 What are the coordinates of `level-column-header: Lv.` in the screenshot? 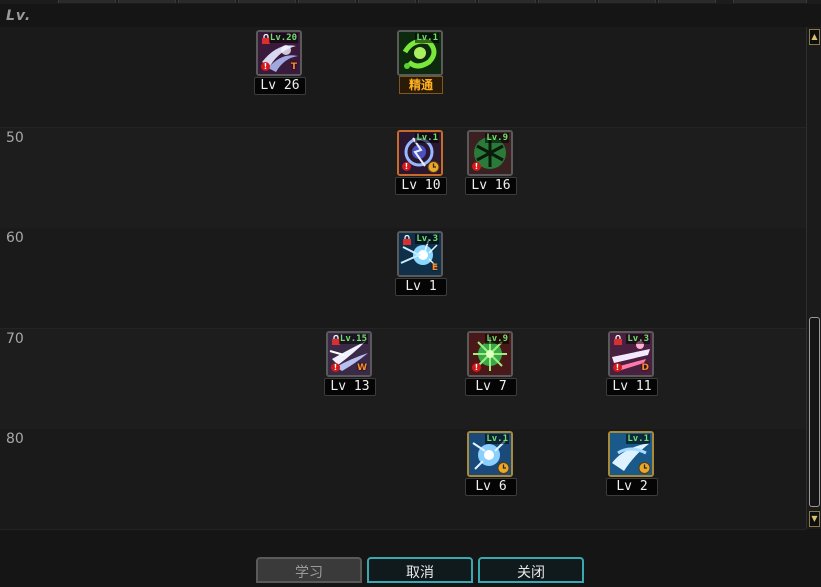 It's located at (19, 16).